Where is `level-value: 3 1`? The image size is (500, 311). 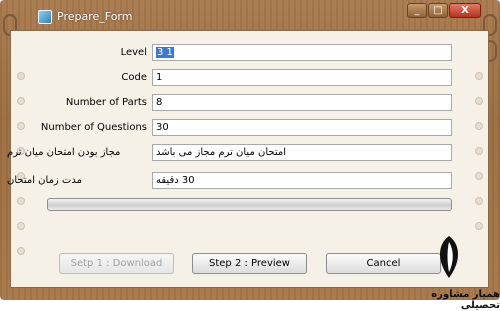 level-value: 3 1 is located at coordinates (165, 52).